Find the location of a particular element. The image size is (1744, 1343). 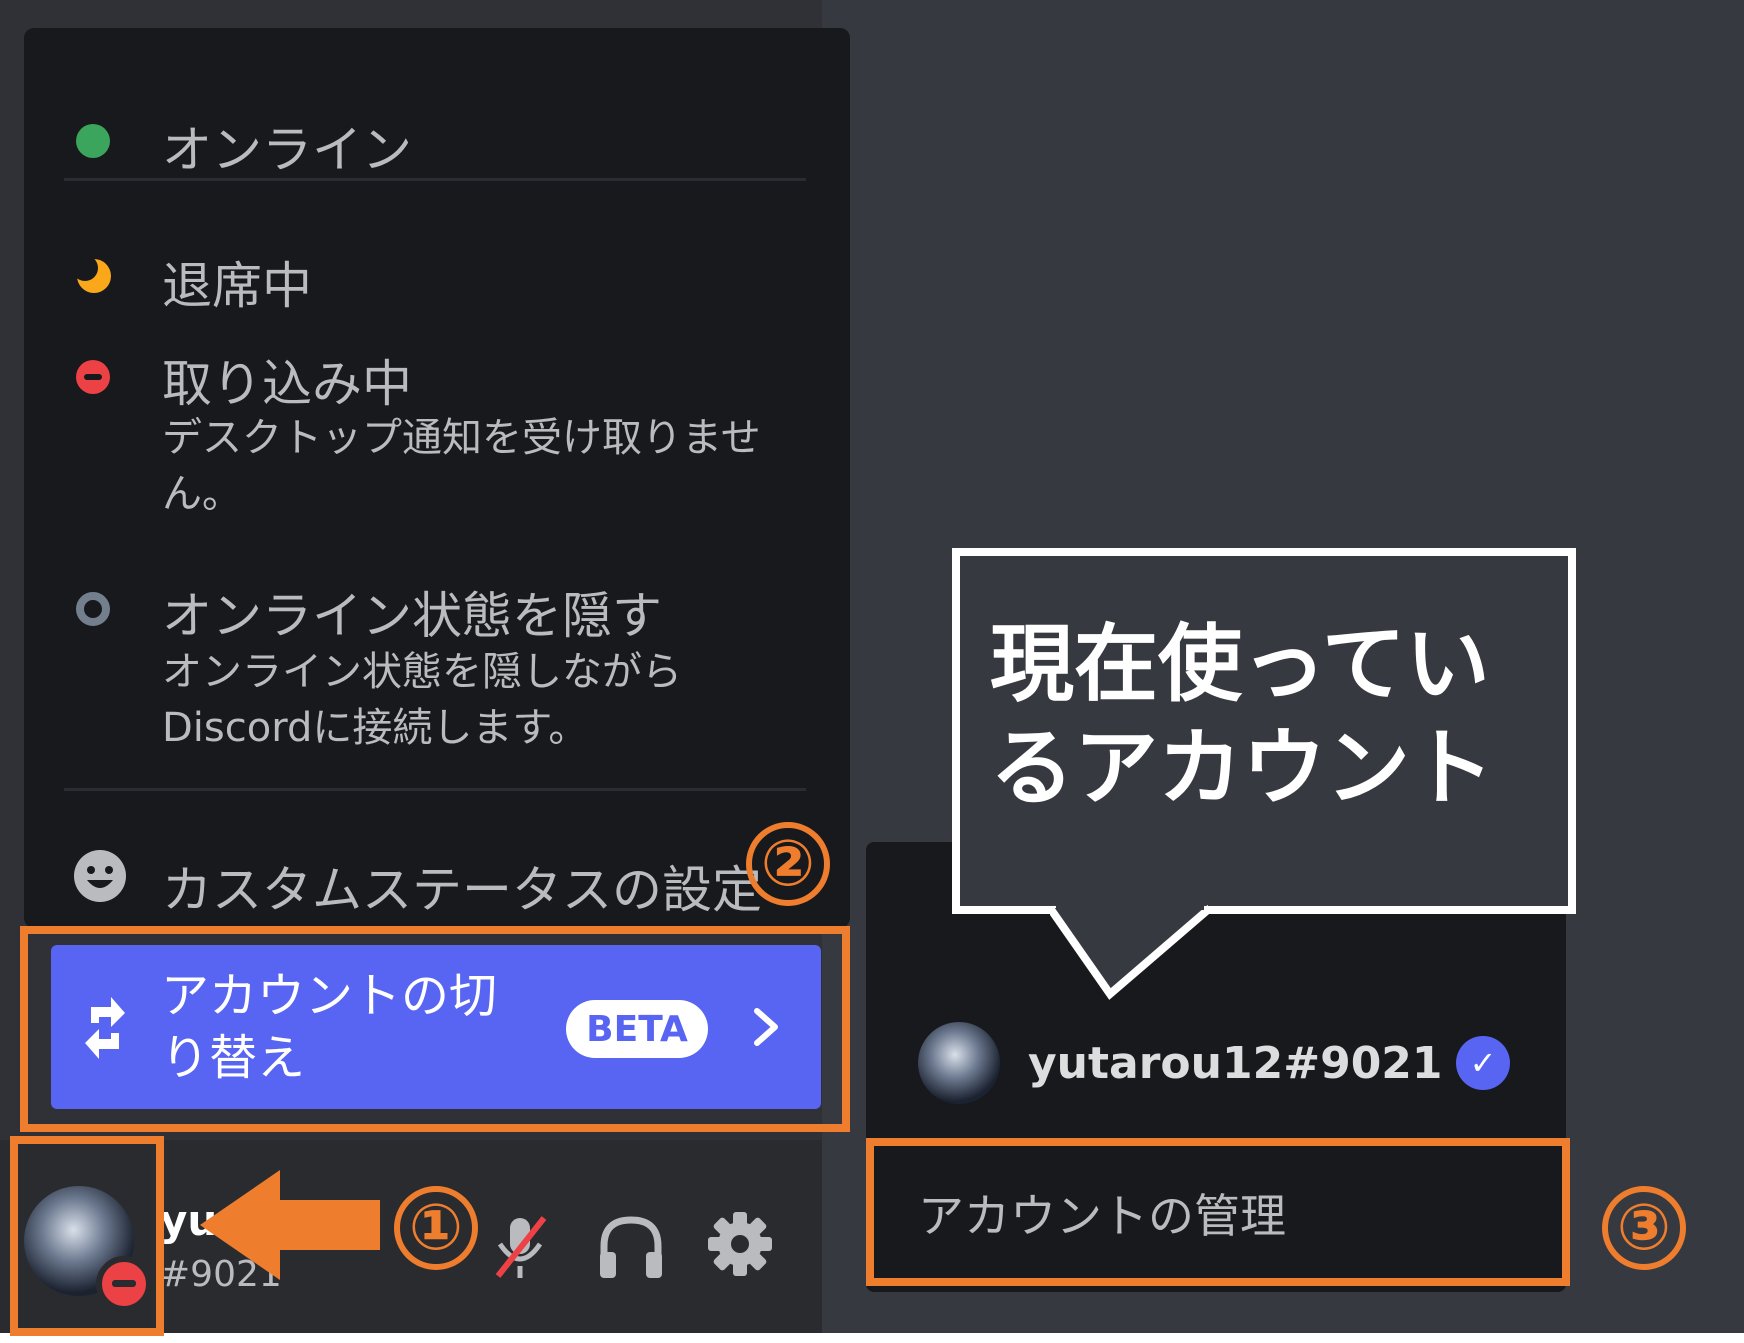

custom-status-label: カスタムステータスの設定 is located at coordinates (462, 890).